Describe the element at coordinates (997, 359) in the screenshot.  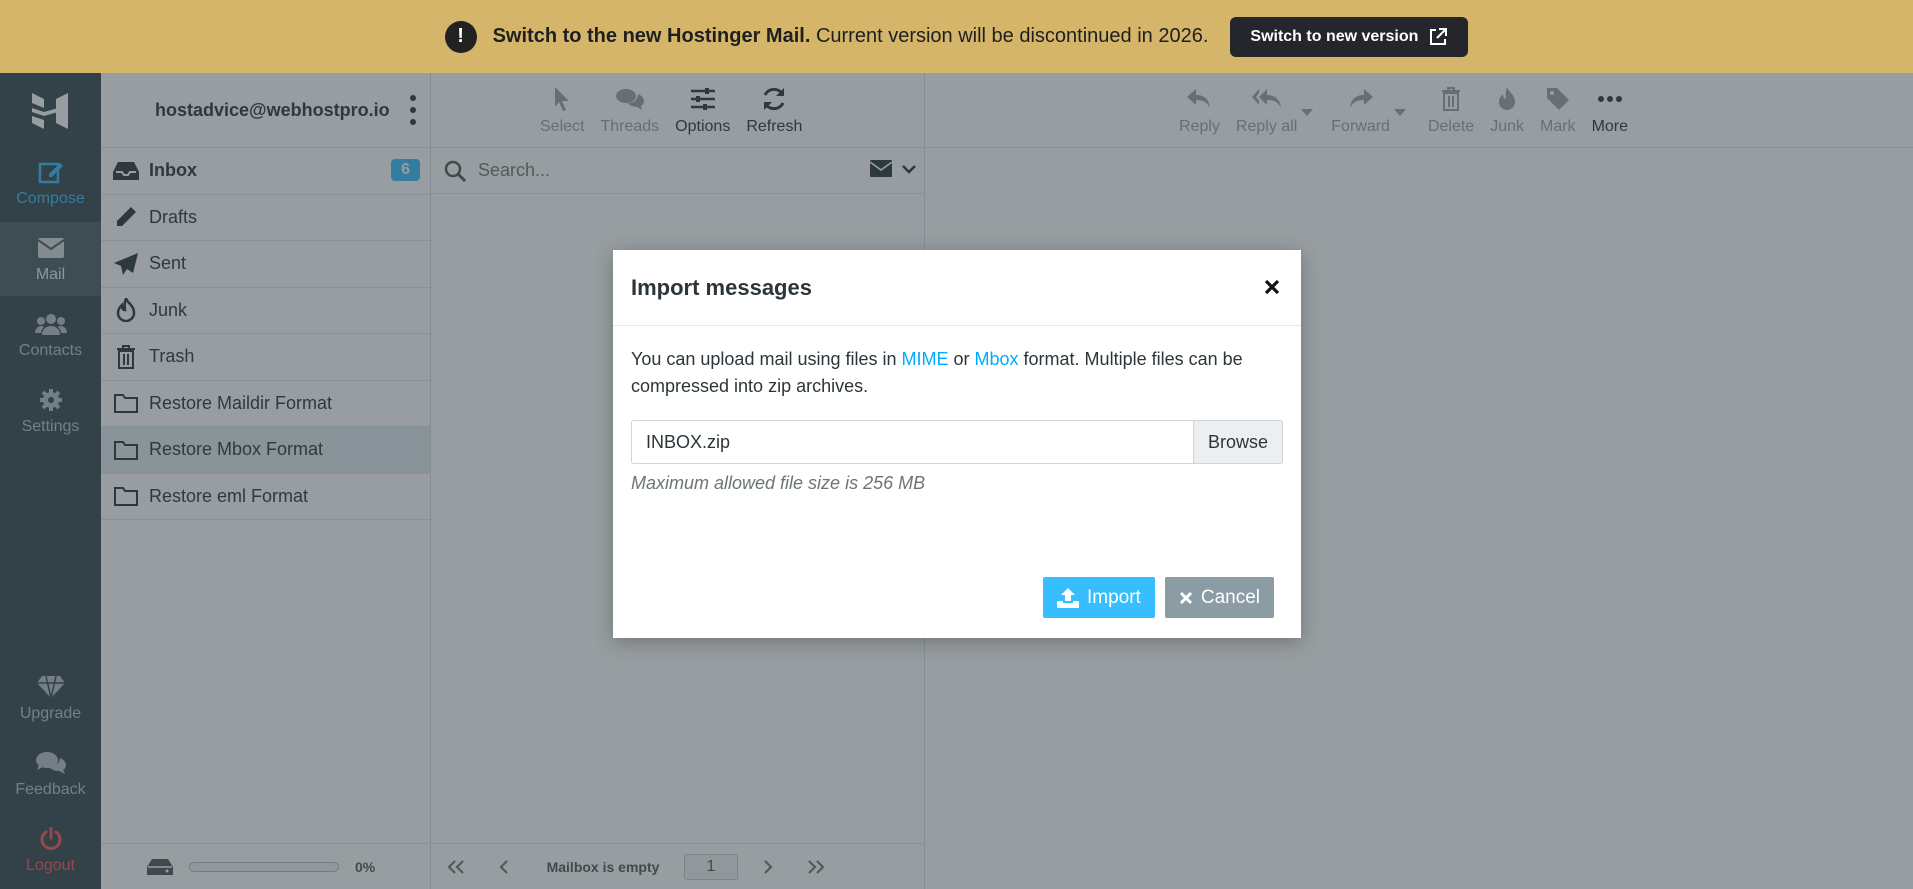
I see `mbox-link: Mbox` at that location.